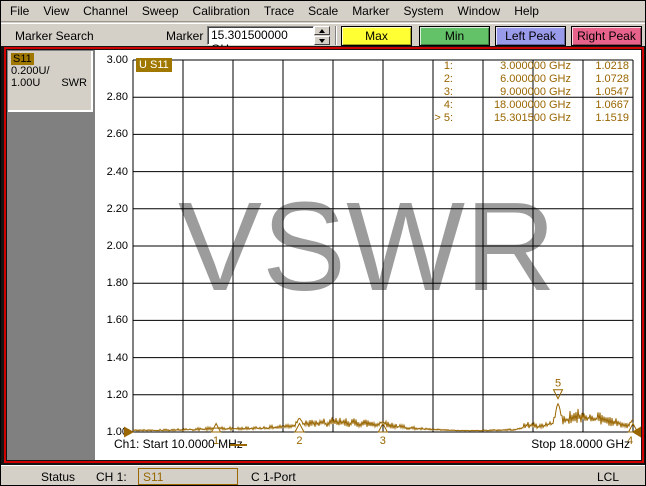 Image resolution: width=646 pixels, height=486 pixels. I want to click on local-remote-status: LCL, so click(607, 477).